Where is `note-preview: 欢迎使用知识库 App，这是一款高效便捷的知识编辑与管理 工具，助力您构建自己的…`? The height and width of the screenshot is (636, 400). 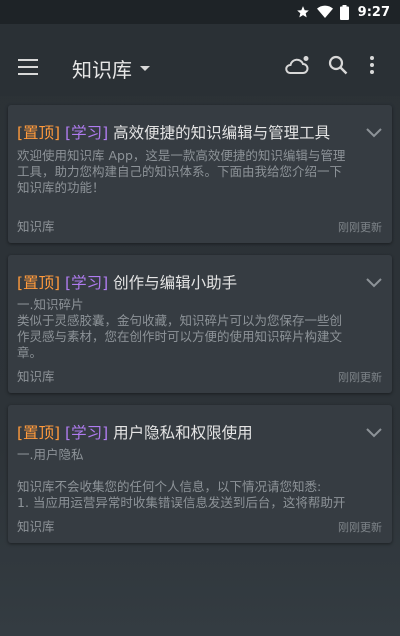
note-preview: 欢迎使用知识库 App，这是一款高效便捷的知识编辑与管理 工具，助力您构建自己的… is located at coordinates (199, 172).